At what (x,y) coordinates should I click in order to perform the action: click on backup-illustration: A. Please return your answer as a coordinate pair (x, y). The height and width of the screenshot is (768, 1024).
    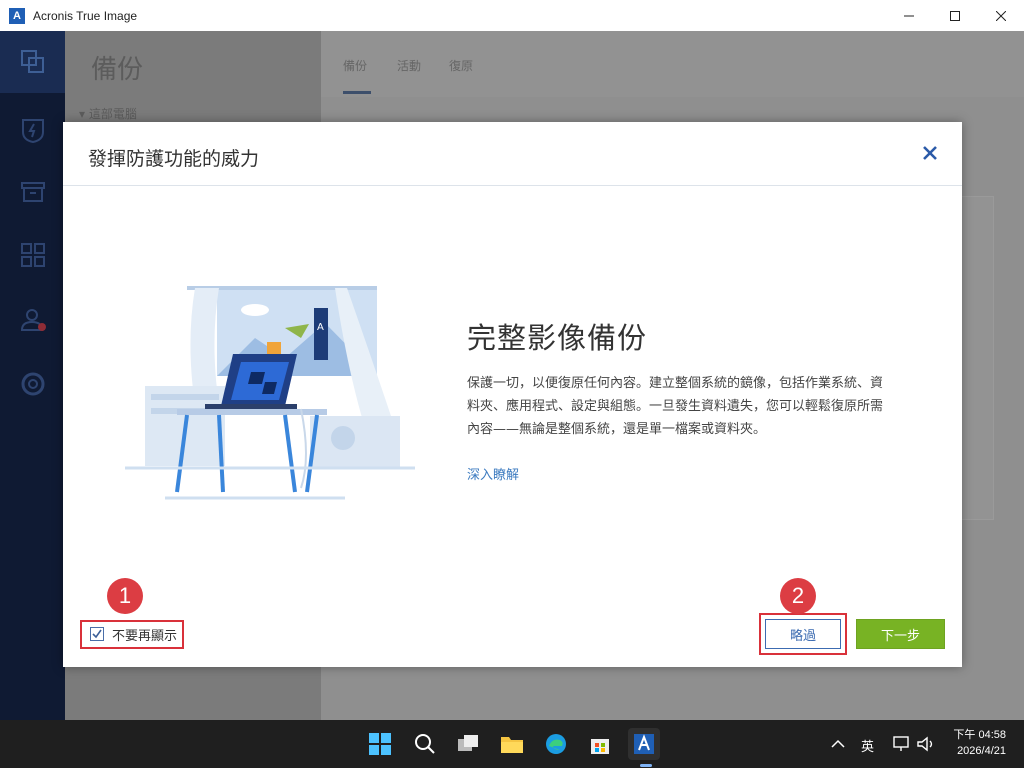
    Looking at the image, I should click on (270, 393).